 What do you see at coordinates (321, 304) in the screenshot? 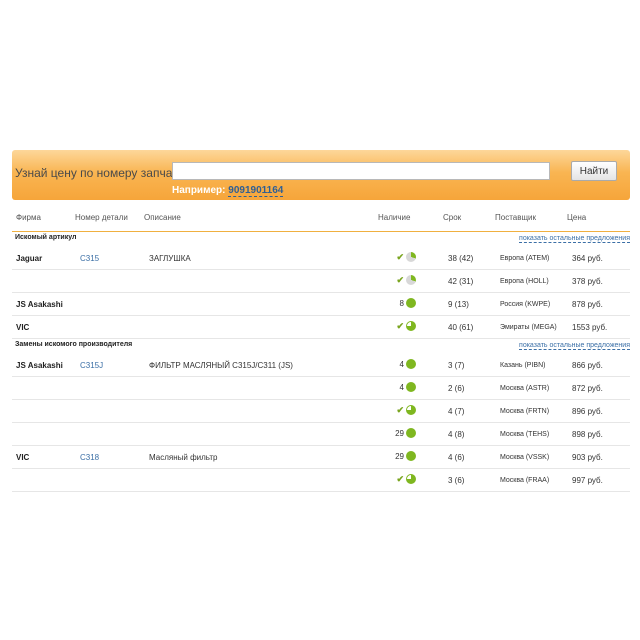
I see `table-row: JS Asakashi 8 9 (13) Россия (KWPE) 878 руб.` at bounding box center [321, 304].